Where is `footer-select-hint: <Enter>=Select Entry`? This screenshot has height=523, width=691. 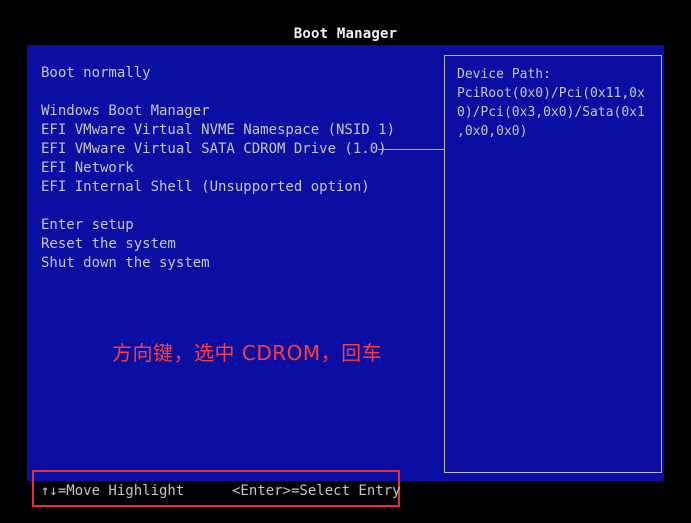
footer-select-hint: <Enter>=Select Entry is located at coordinates (316, 491).